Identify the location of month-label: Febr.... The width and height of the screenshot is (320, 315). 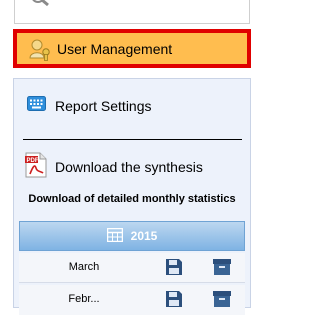
(84, 299).